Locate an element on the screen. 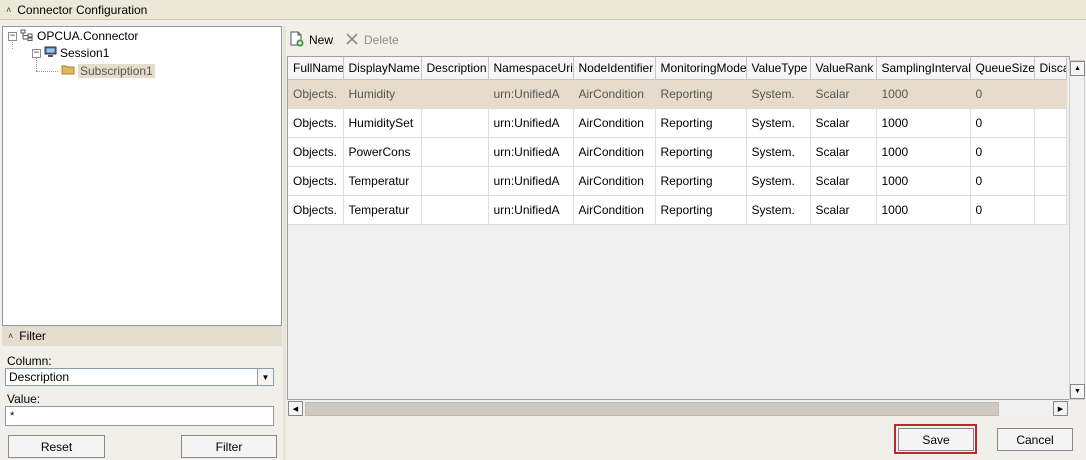  horizontal-scrollbar: ◀ ▶ is located at coordinates (678, 408).